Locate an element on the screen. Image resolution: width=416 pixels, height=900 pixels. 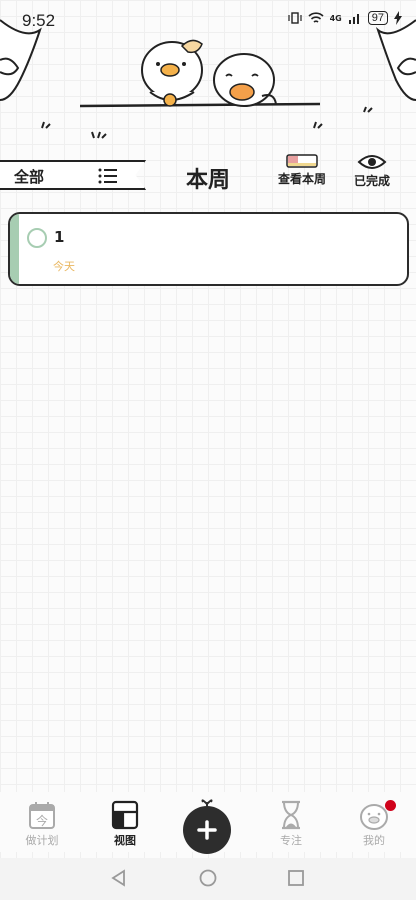
plus-icon is located at coordinates (207, 830).